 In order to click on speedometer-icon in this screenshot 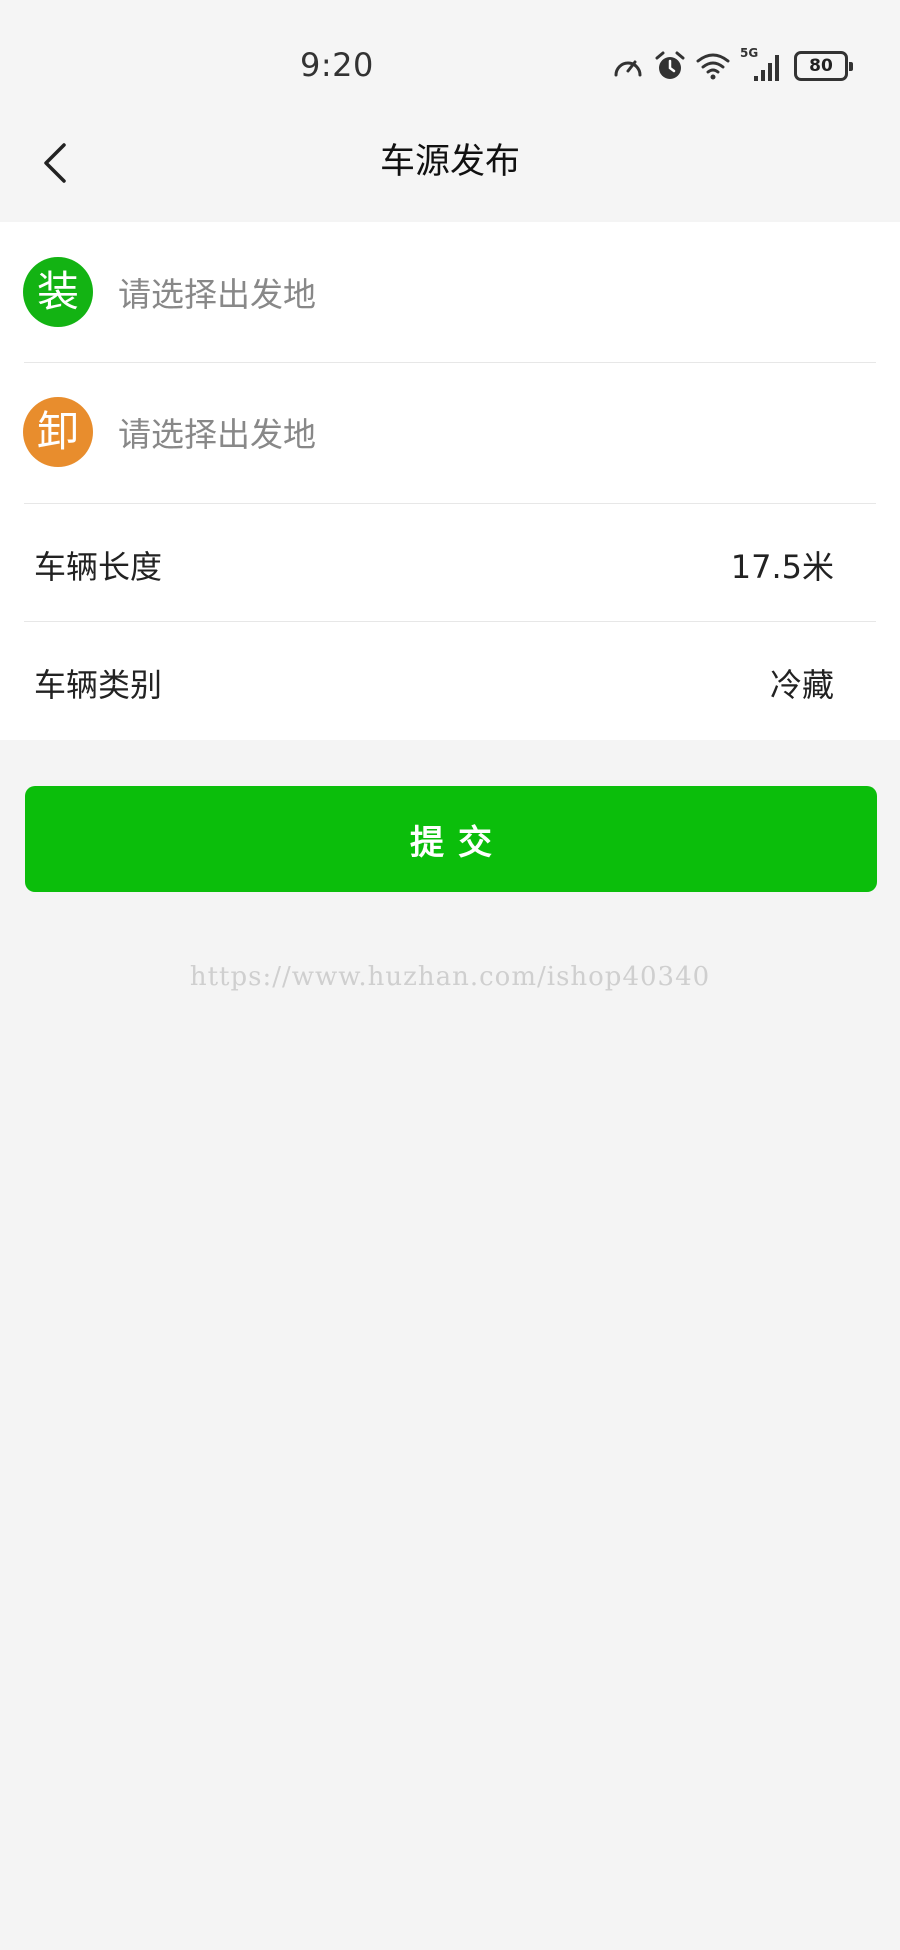, I will do `click(628, 66)`.